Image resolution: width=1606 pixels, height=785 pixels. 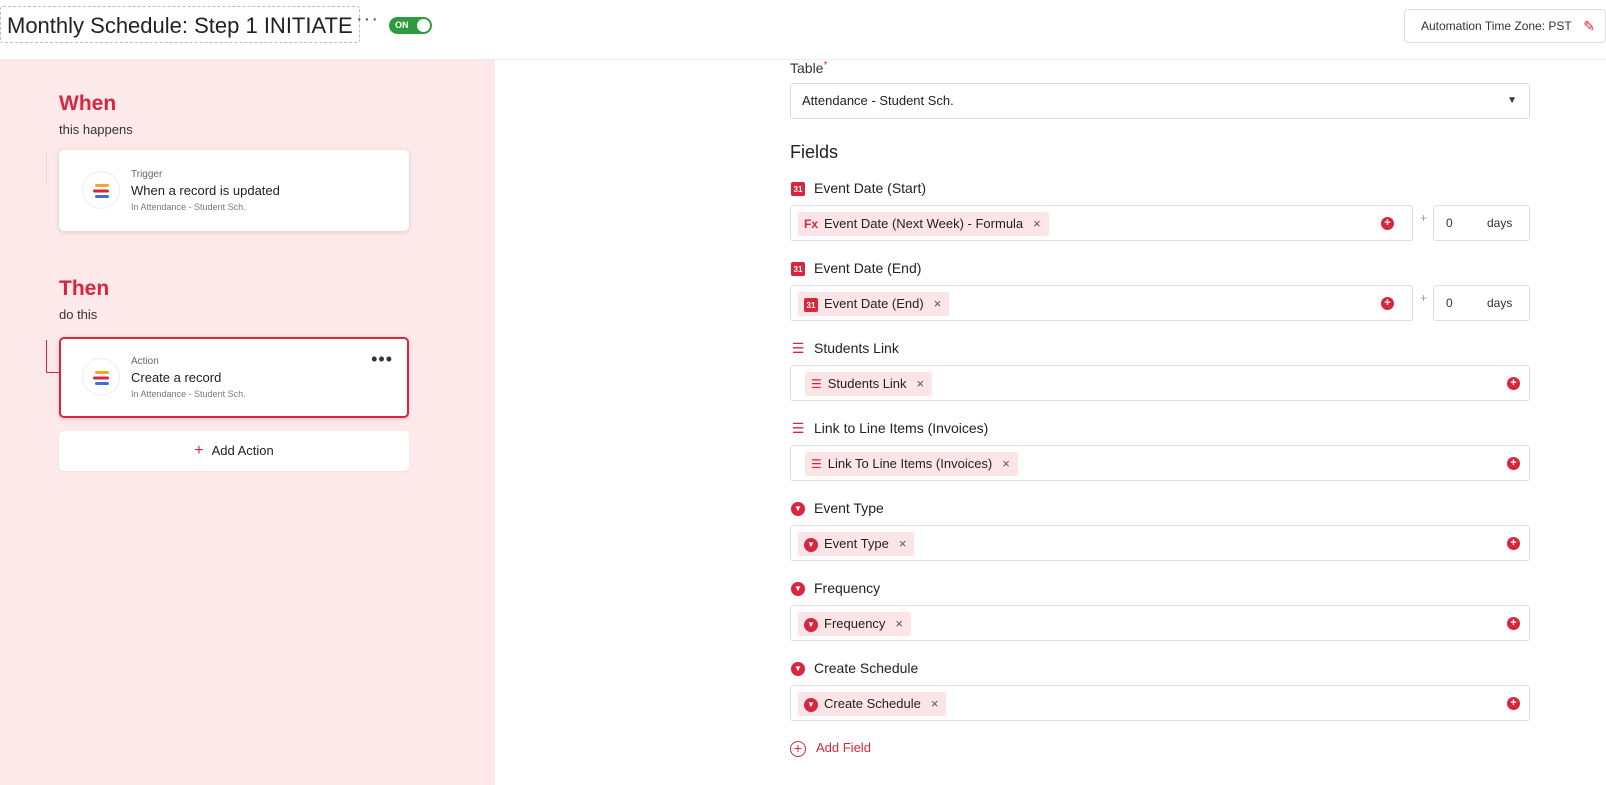 I want to click on field-chip: 31 Event Date (End) ×, so click(x=874, y=304).